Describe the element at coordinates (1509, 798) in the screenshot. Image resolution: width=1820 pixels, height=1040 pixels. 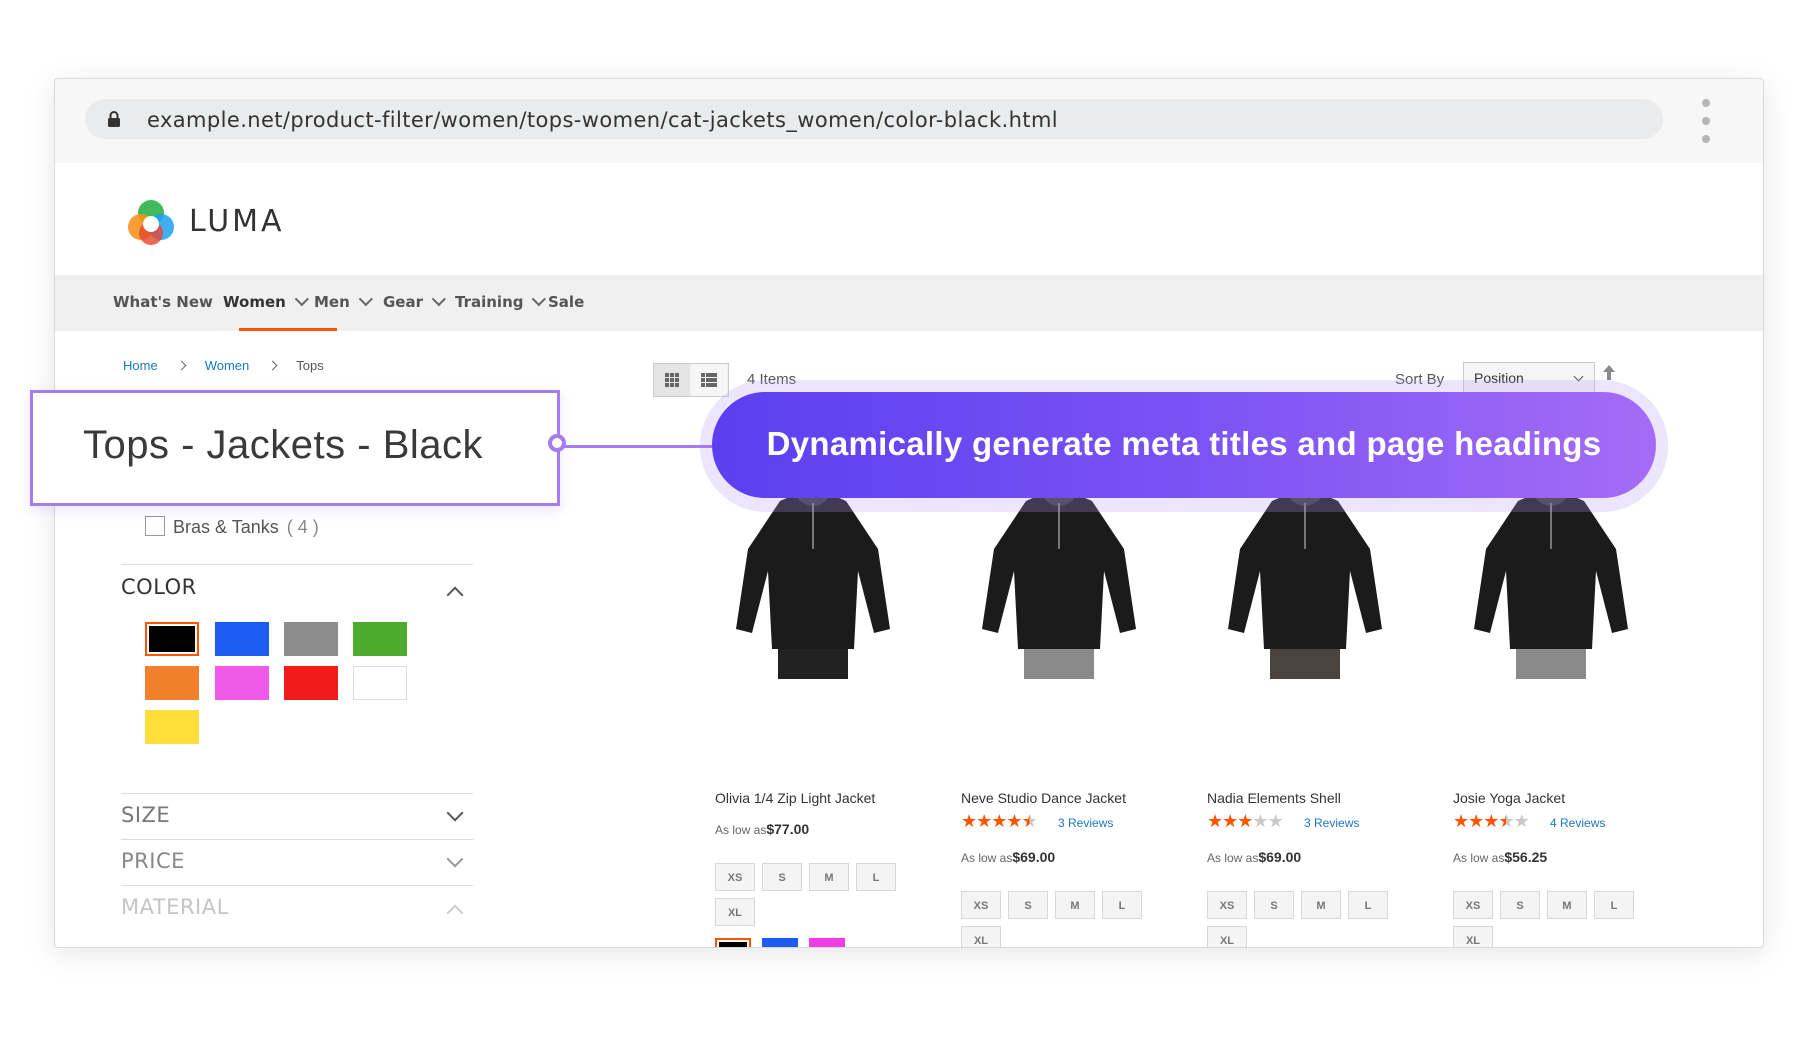
I see `product-name: Josie Yoga Jacket` at that location.